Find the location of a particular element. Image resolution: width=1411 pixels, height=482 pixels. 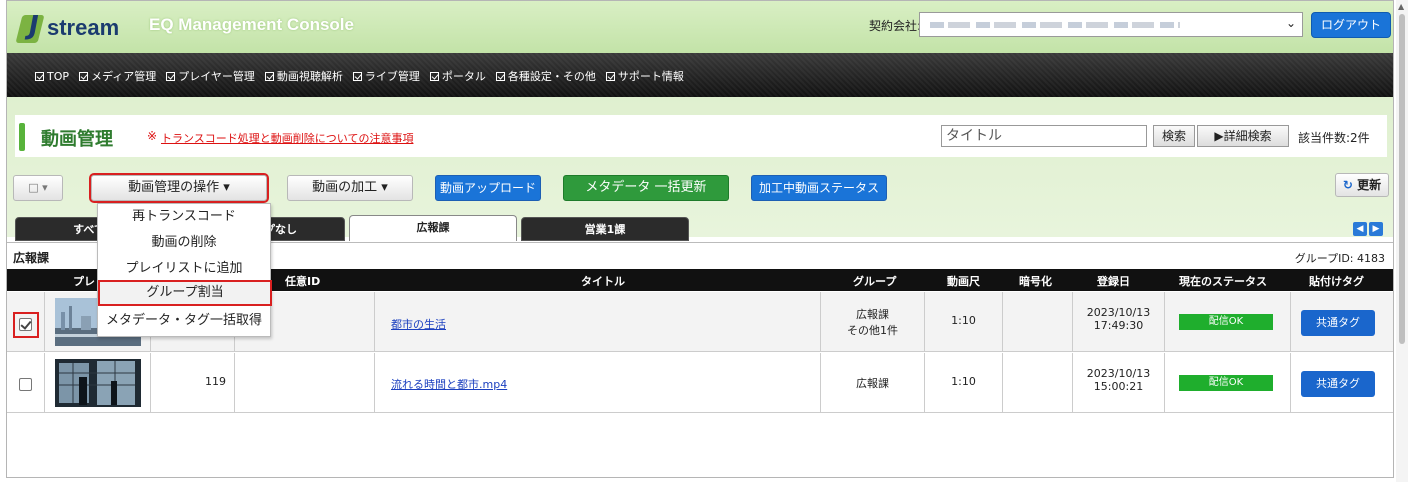

nav-item-label: サポート情報 is located at coordinates (650, 76).